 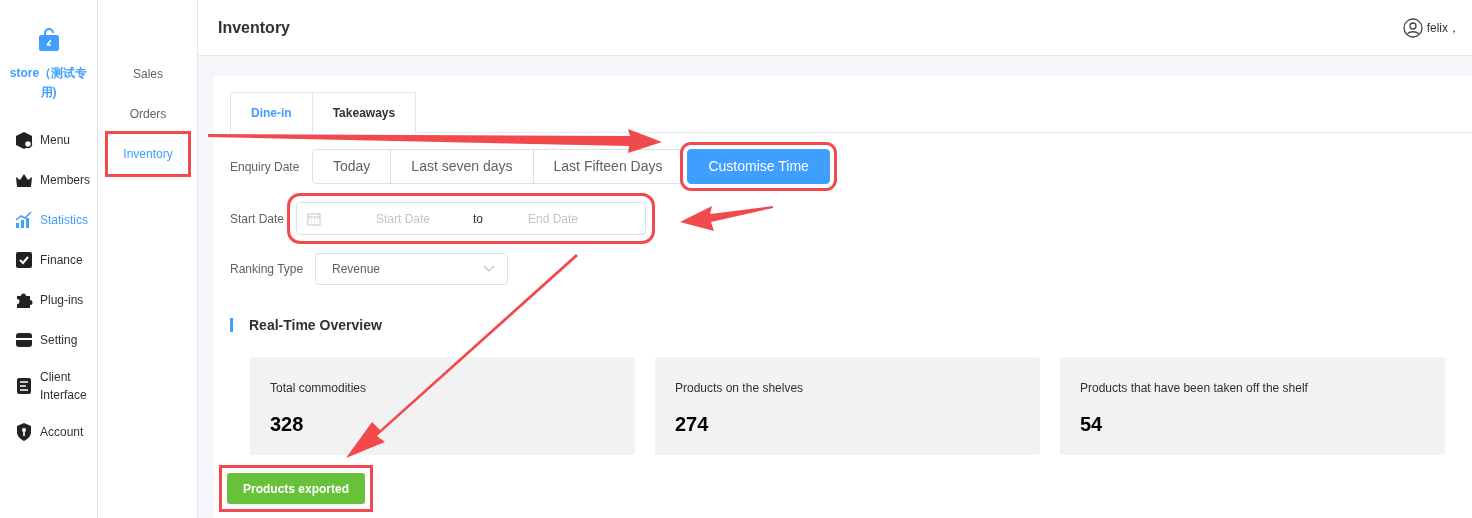 What do you see at coordinates (24, 220) in the screenshot?
I see `chart-icon` at bounding box center [24, 220].